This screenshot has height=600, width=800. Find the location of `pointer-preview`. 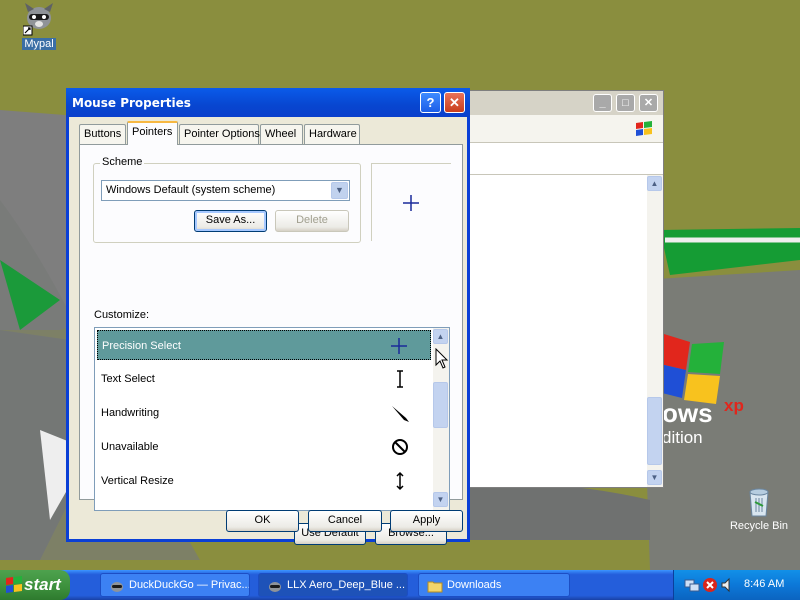

pointer-preview is located at coordinates (411, 202).